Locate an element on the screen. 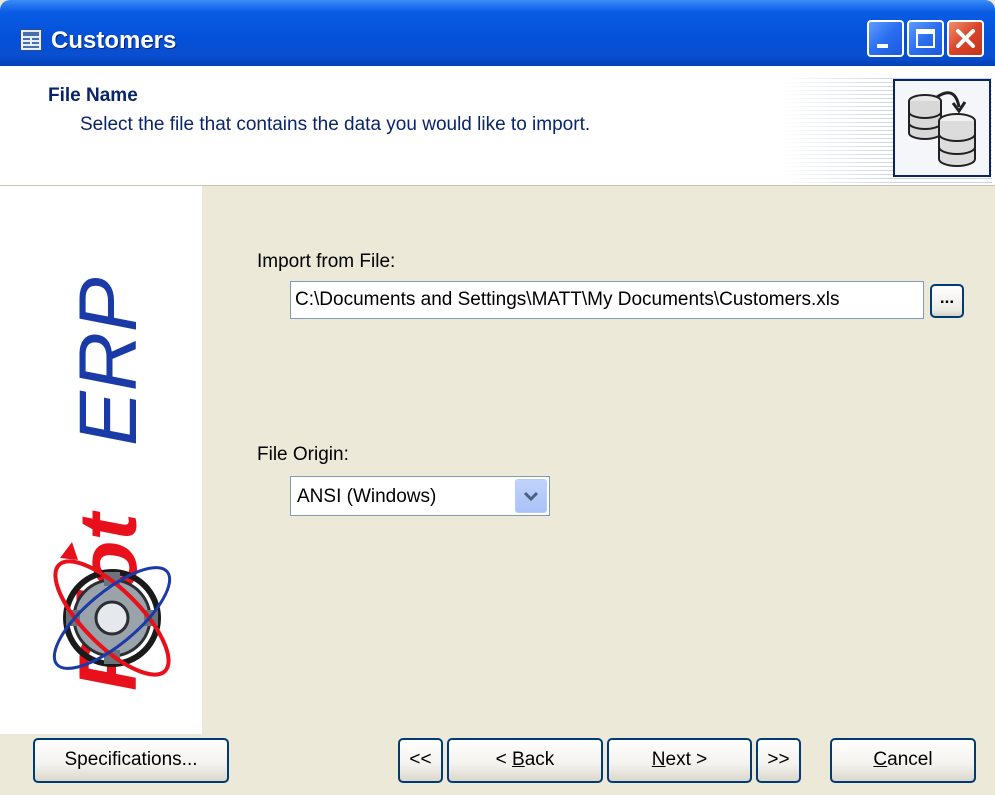 This screenshot has height=795, width=995. step-title: File Name is located at coordinates (93, 95).